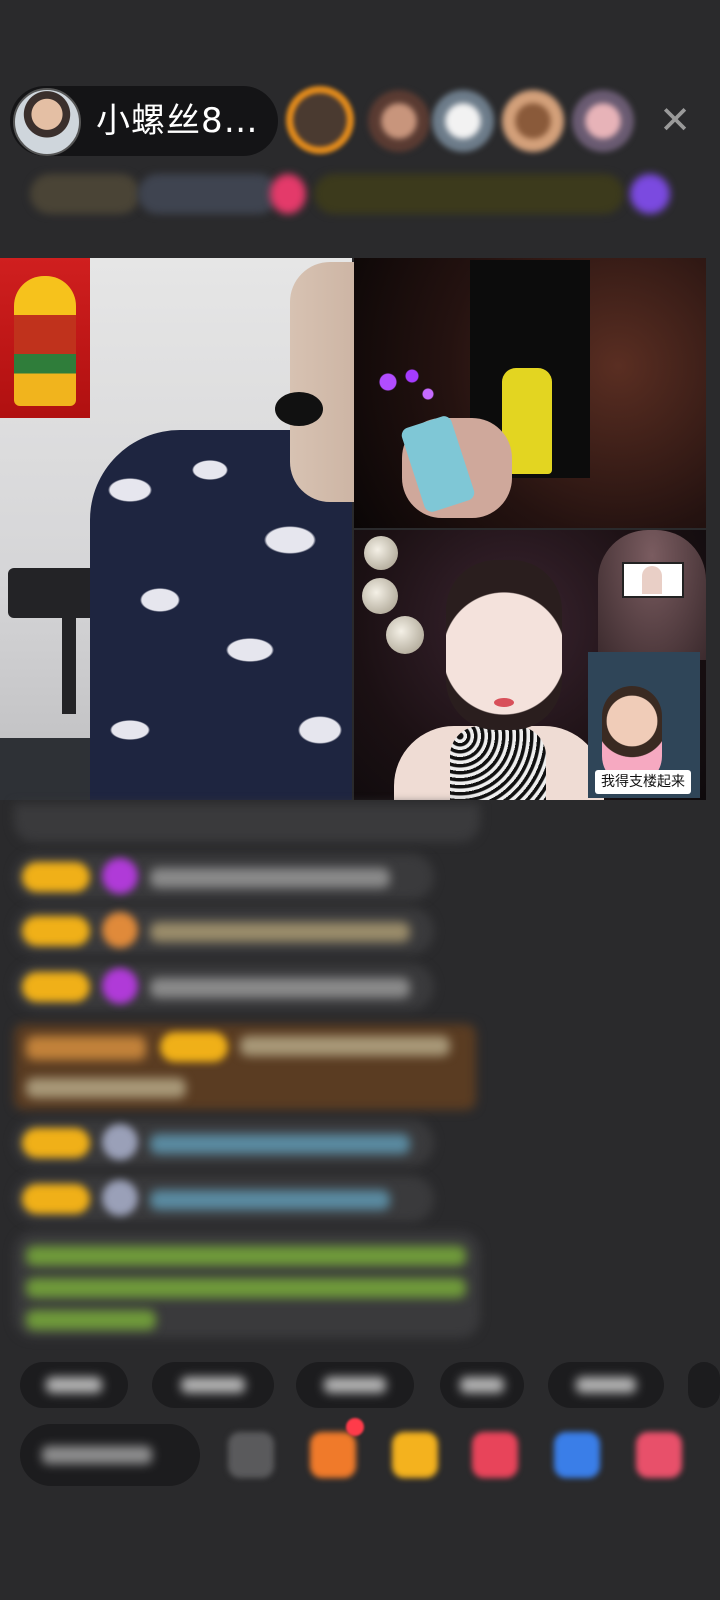 The width and height of the screenshot is (720, 1600). I want to click on close-icon: ✕, so click(675, 120).